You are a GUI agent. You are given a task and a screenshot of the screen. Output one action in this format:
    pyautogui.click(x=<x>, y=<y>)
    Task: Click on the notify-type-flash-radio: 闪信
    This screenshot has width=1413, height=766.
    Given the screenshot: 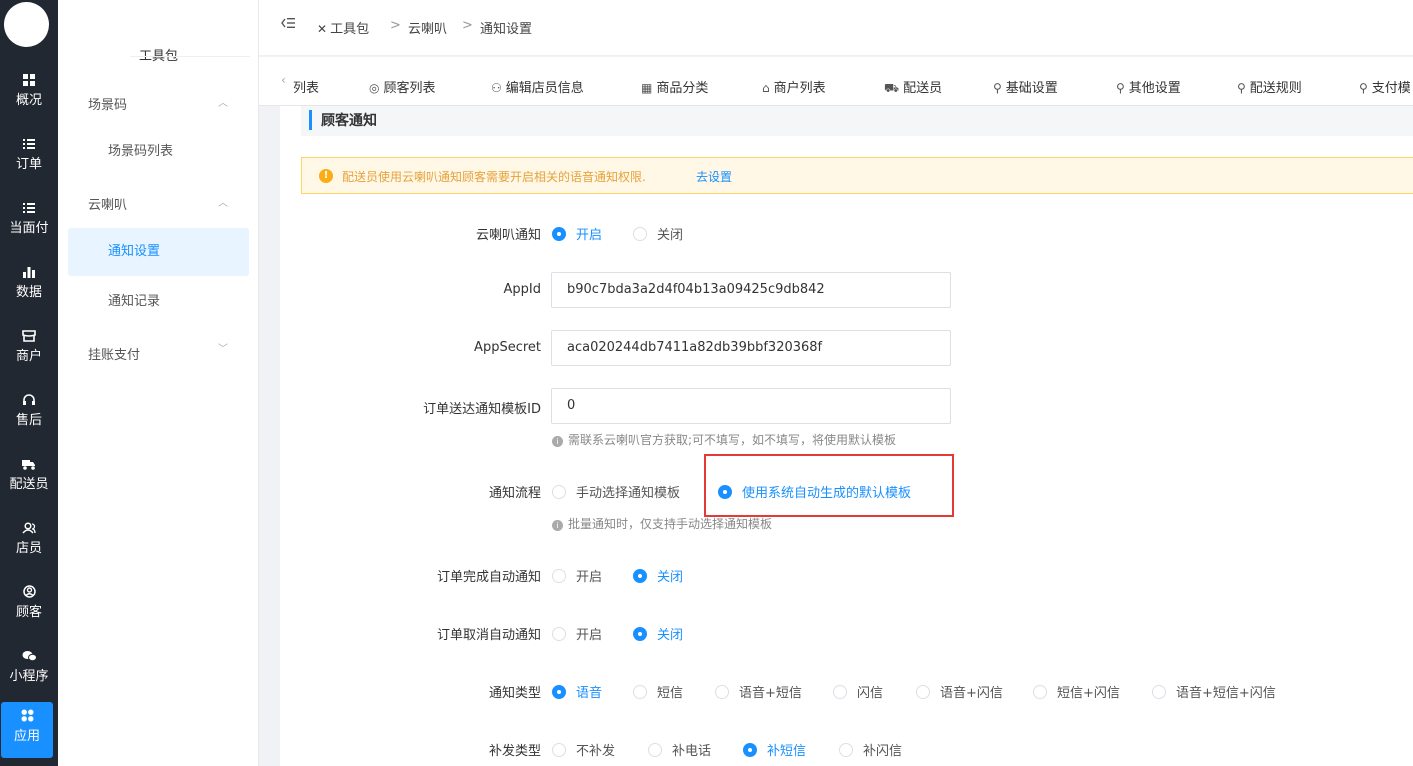 What is the action you would take?
    pyautogui.click(x=858, y=691)
    